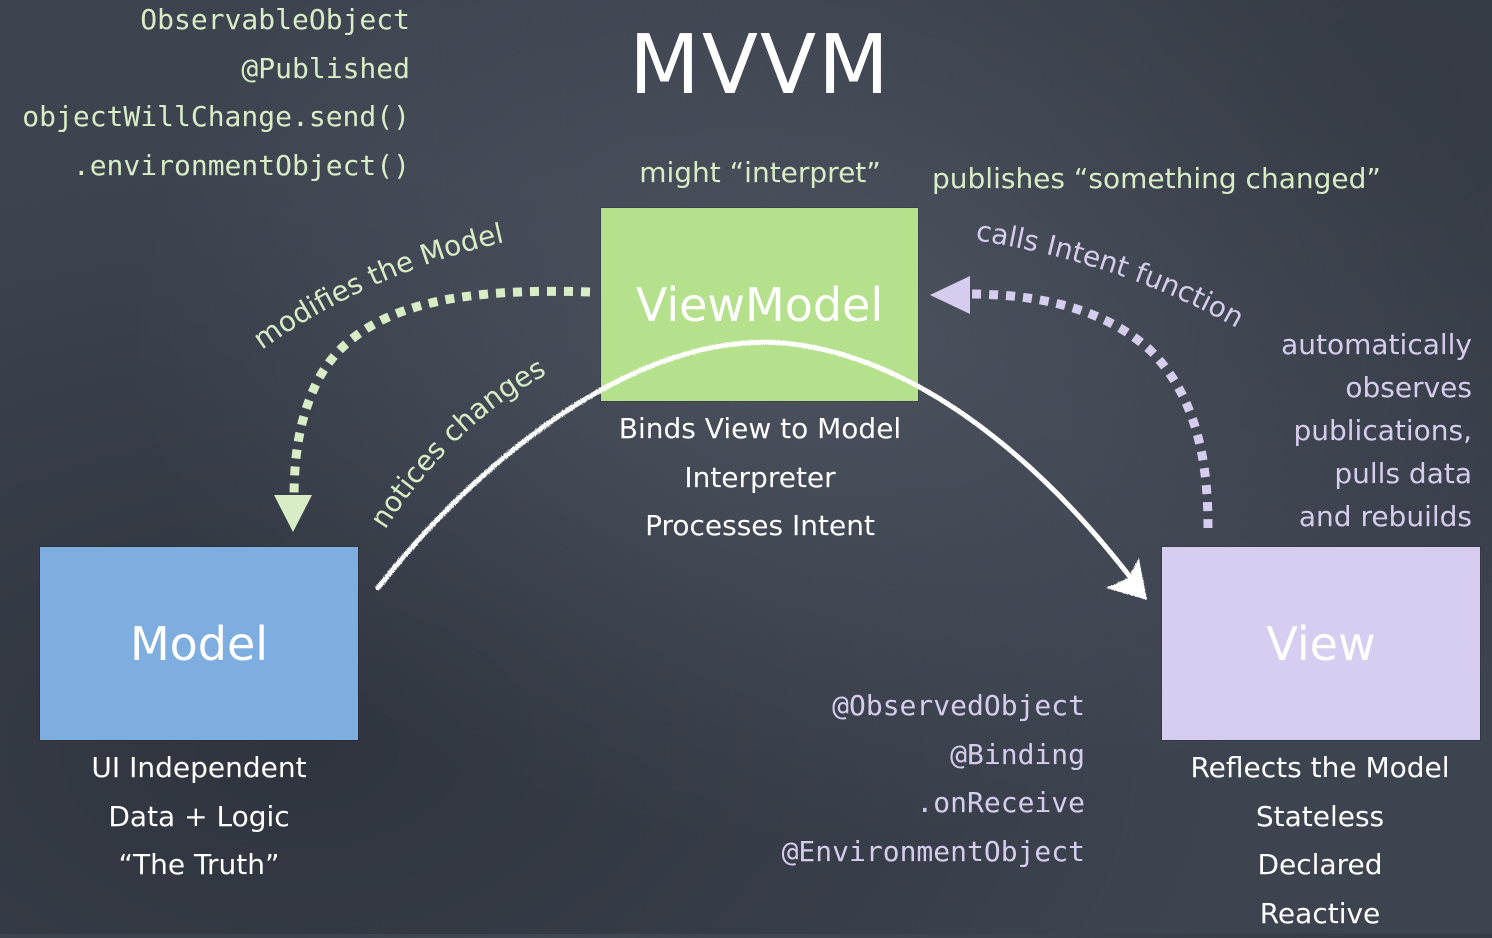 Image resolution: width=1492 pixels, height=938 pixels. Describe the element at coordinates (892, 803) in the screenshot. I see `code-on-receive: .onReceive` at that location.